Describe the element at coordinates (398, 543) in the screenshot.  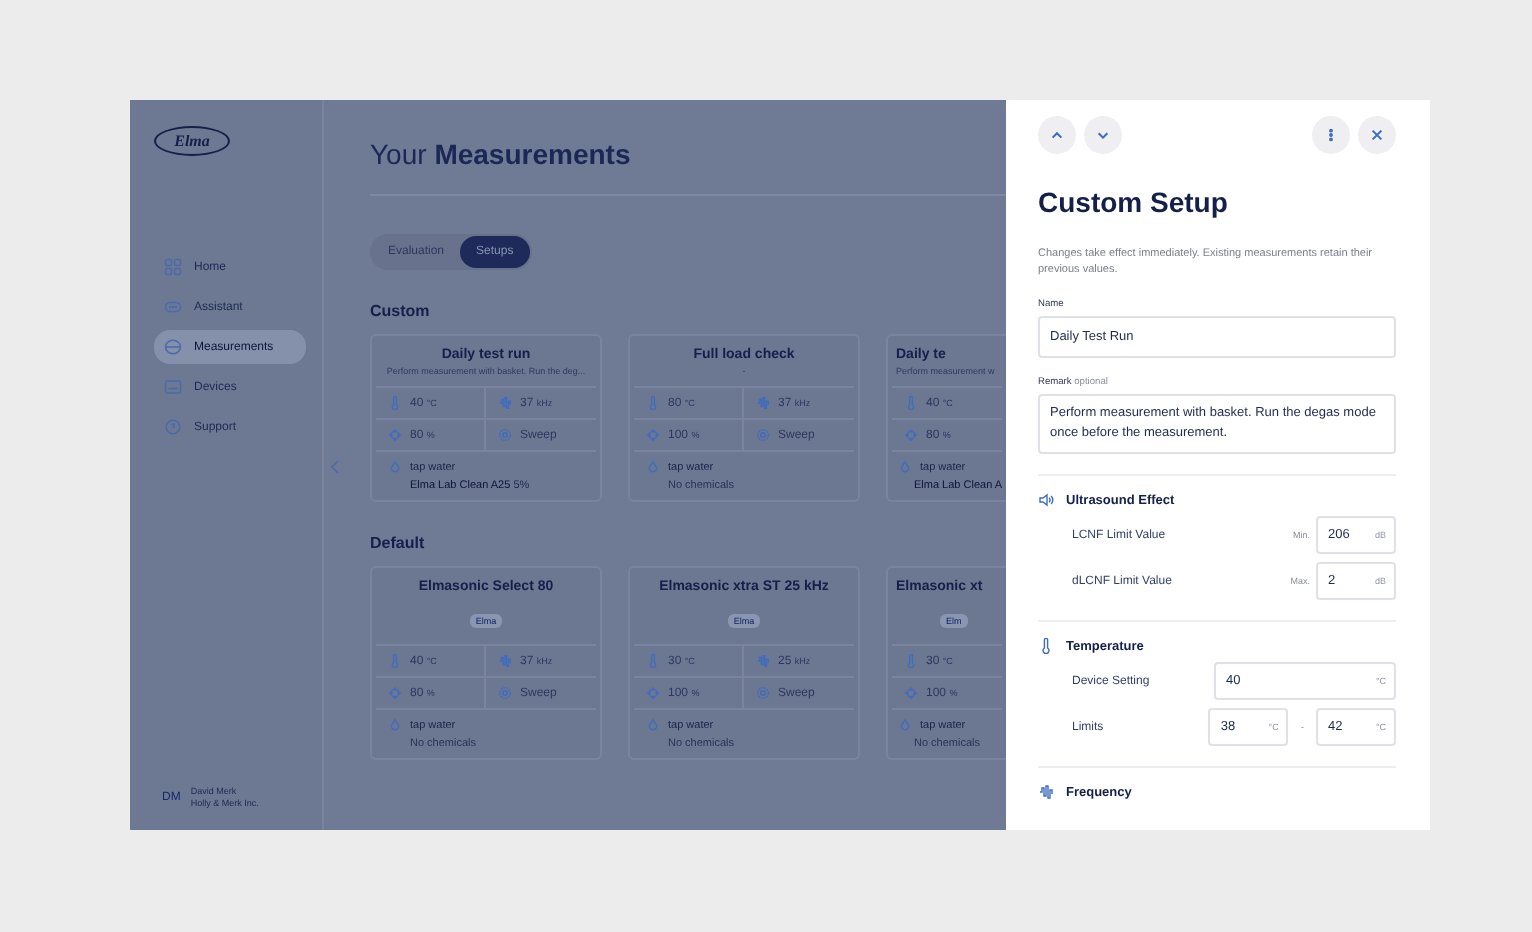
I see `section-heading: Default` at that location.